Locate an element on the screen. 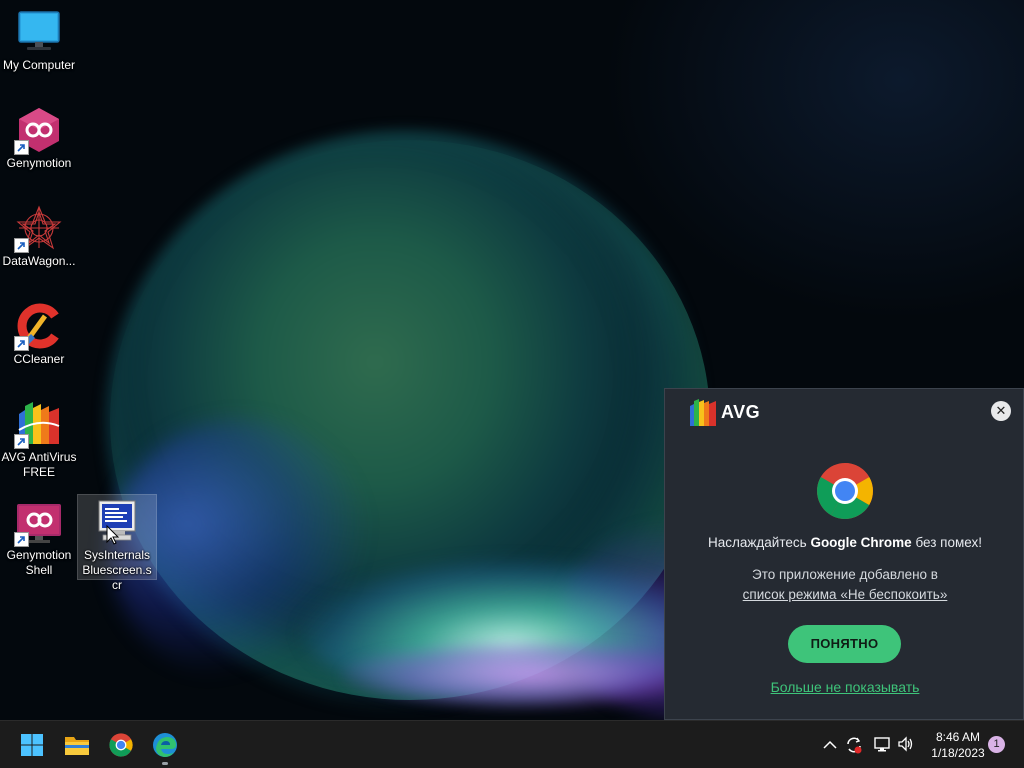 The height and width of the screenshot is (768, 1024). avg-sync-icon is located at coordinates (854, 745).